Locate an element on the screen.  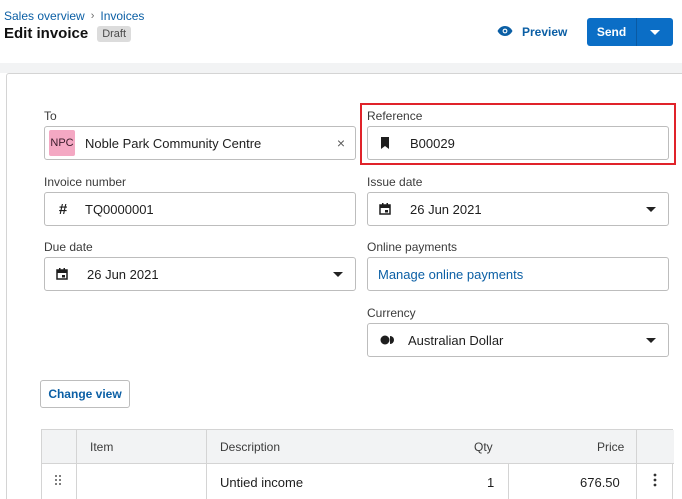
issue-date-field: 26 Jun 2021 is located at coordinates (518, 209).